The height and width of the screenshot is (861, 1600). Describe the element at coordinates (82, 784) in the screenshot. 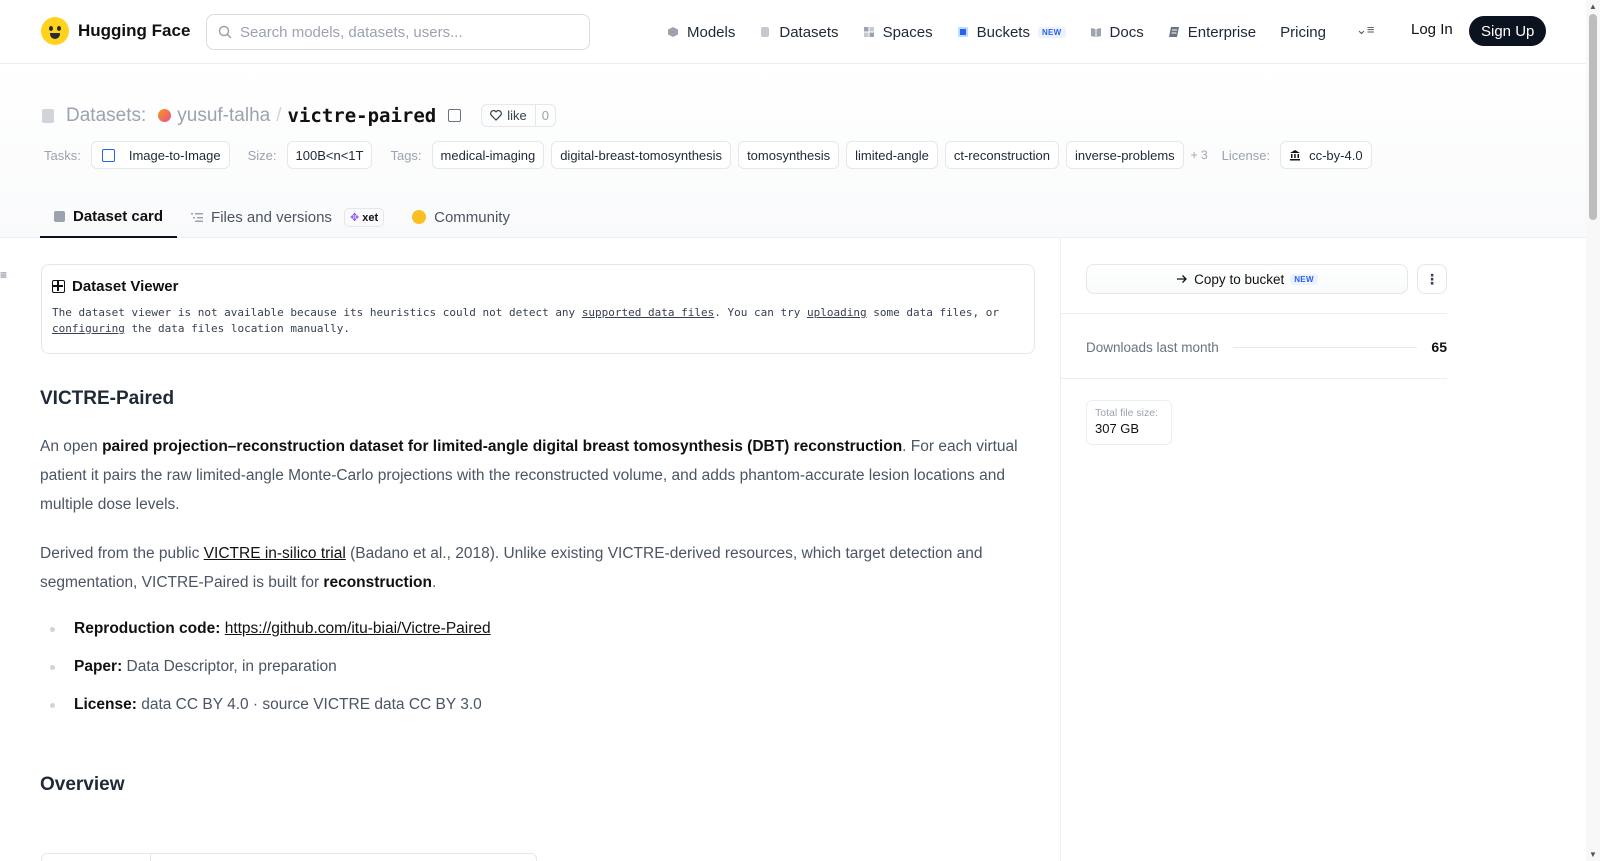

I see `overview-heading: Overview` at that location.